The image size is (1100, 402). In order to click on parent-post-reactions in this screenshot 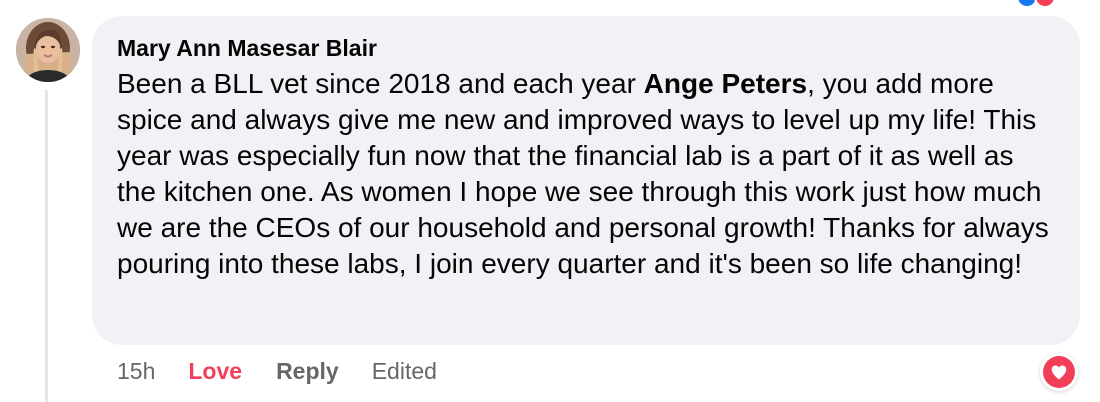, I will do `click(1036, 4)`.